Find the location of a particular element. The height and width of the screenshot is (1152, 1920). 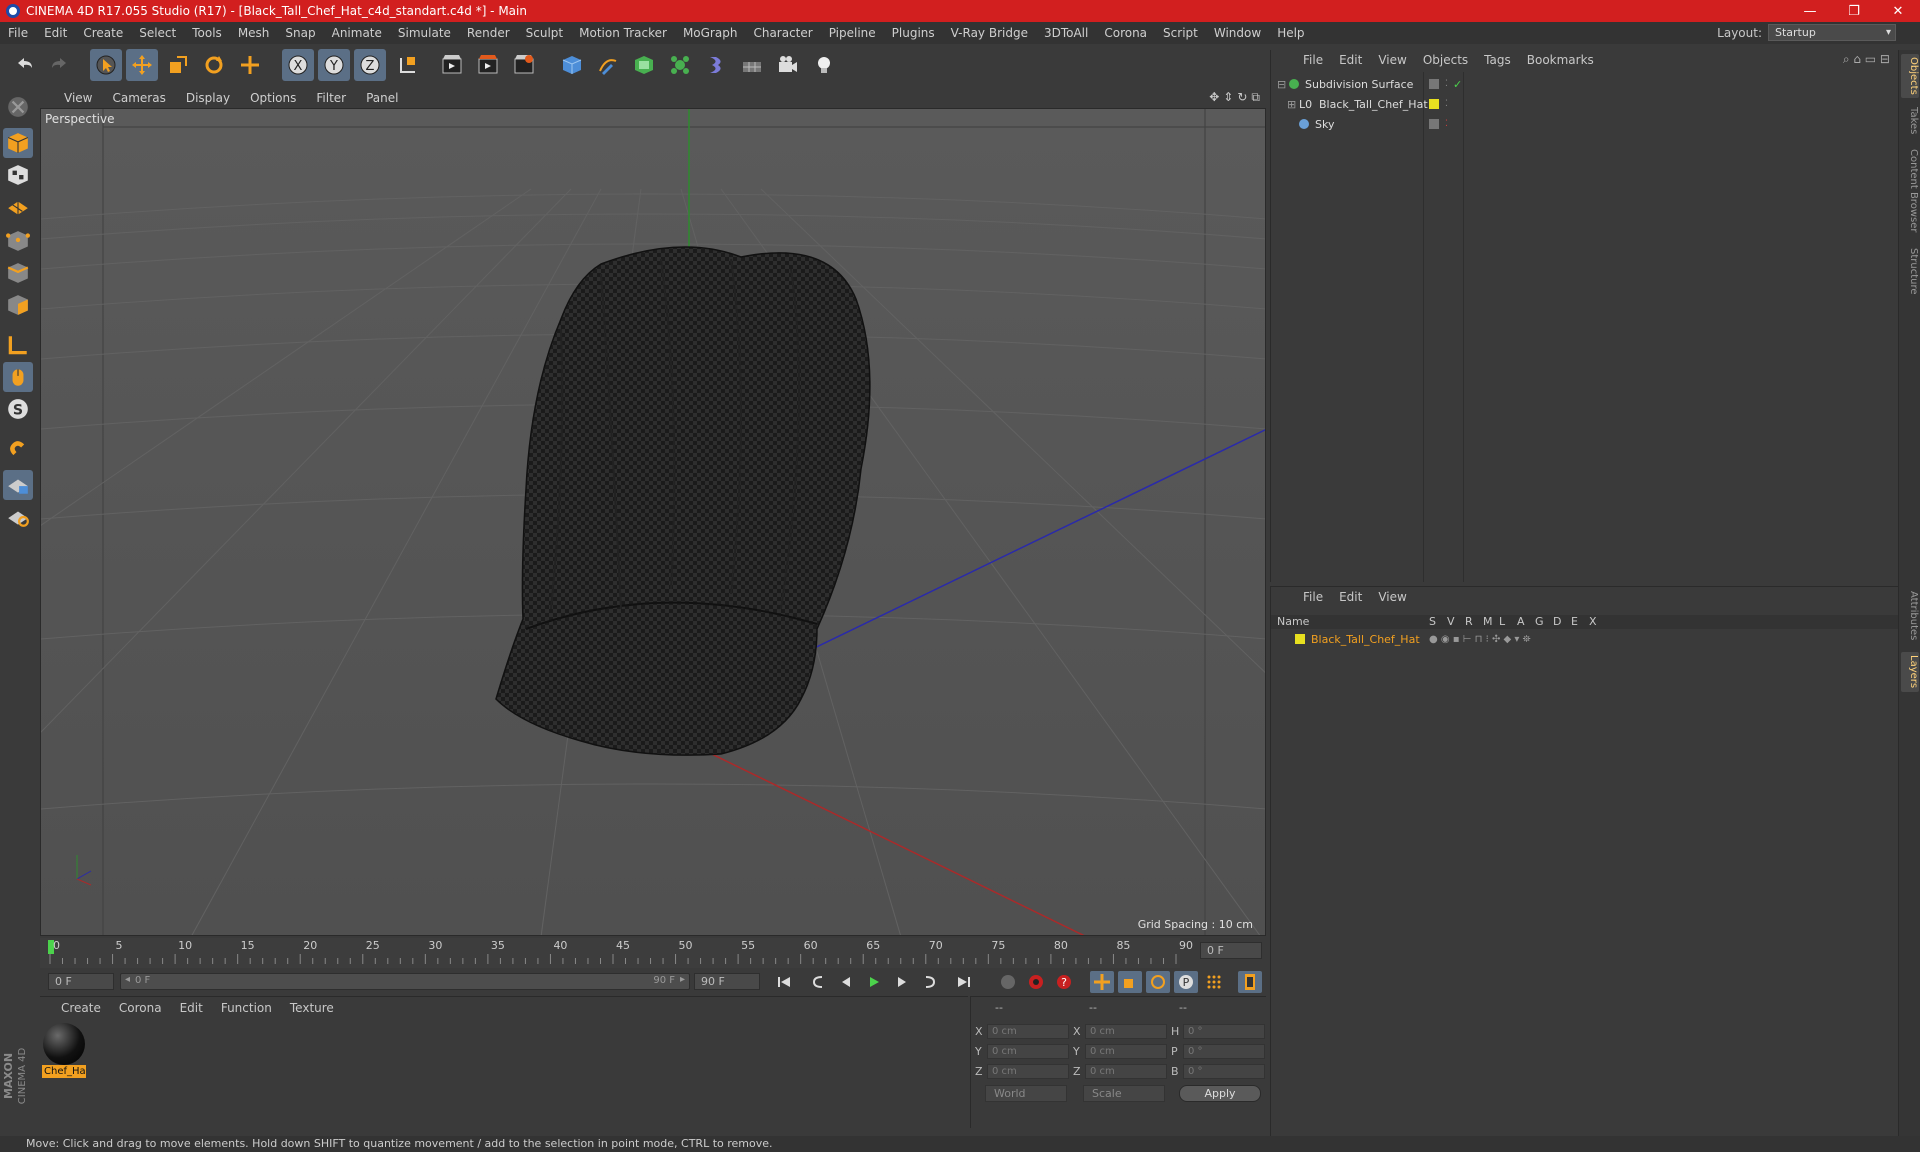

rot-p-field: 0 ° is located at coordinates (1224, 1051).